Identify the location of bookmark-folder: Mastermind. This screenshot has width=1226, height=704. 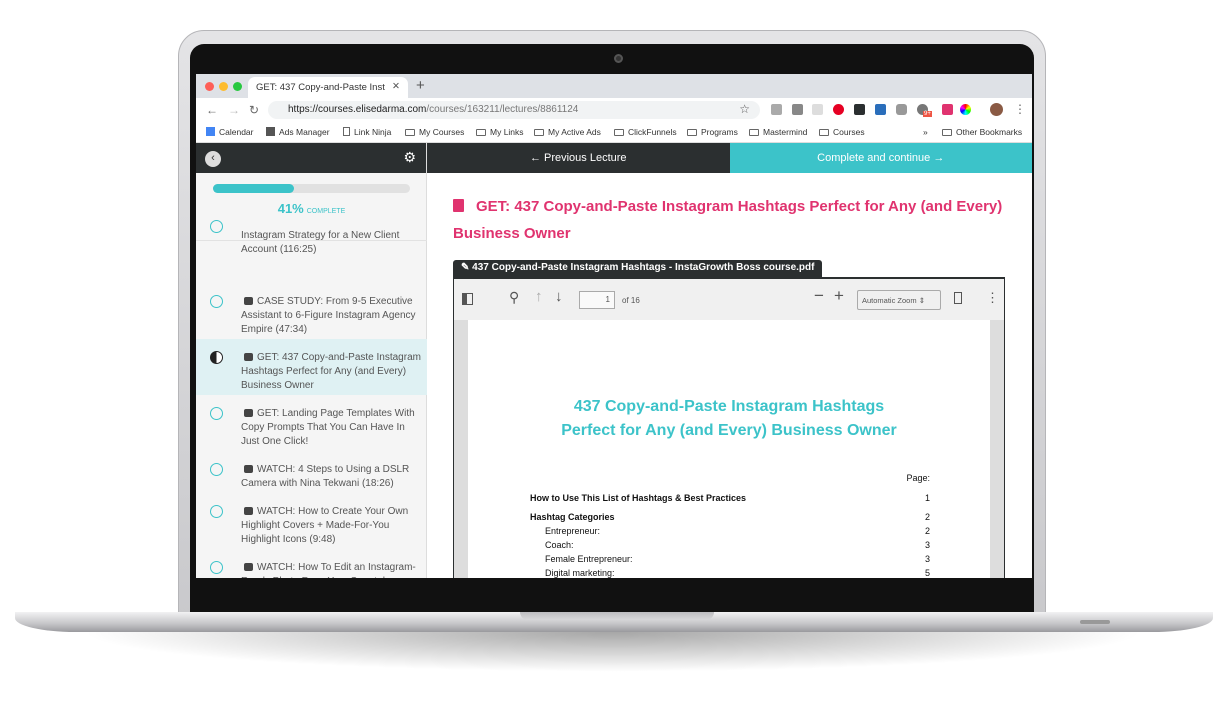
(778, 132).